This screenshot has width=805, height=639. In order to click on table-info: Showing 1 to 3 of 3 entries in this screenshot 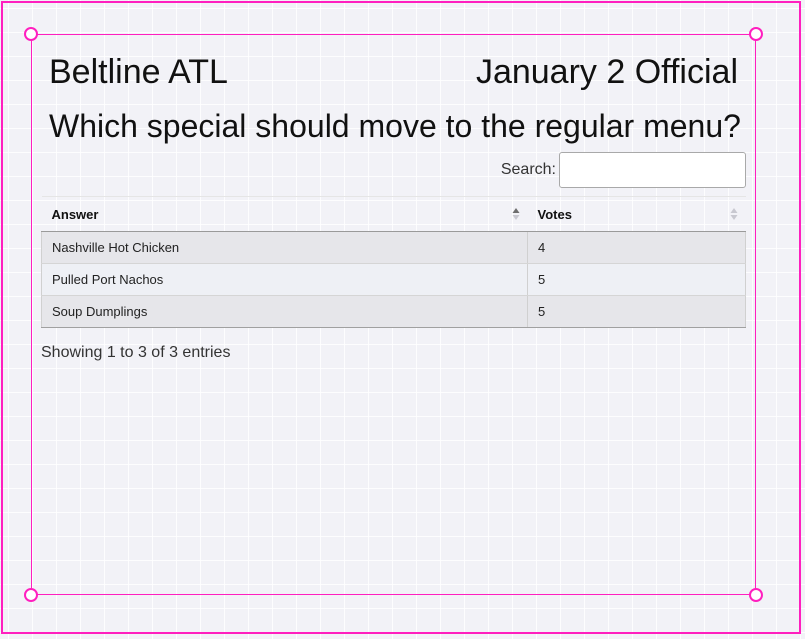, I will do `click(136, 352)`.